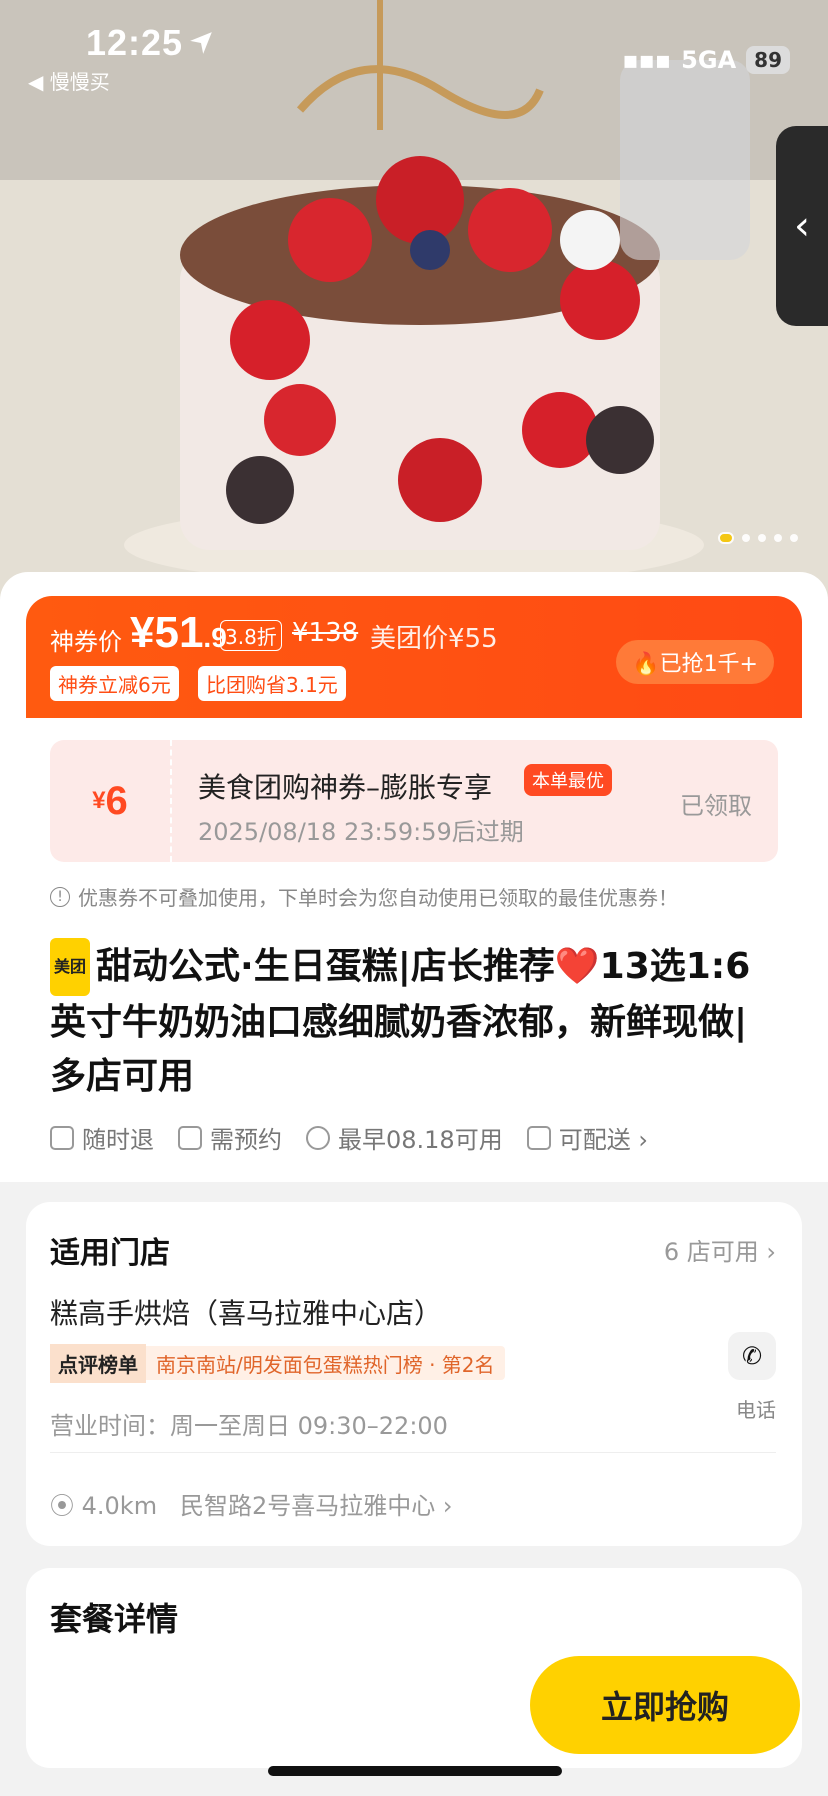  Describe the element at coordinates (726, 538) in the screenshot. I see `pager-dot-active` at that location.